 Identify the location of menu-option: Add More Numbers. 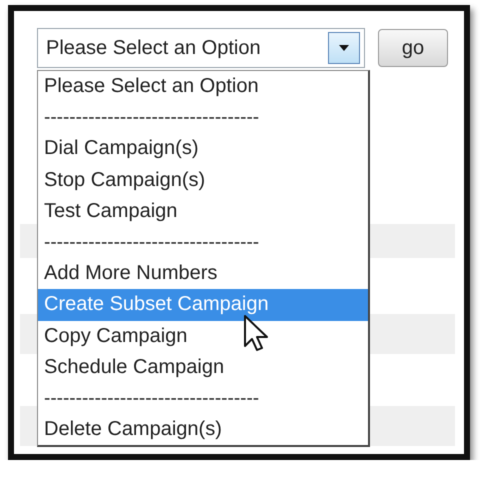
(203, 274).